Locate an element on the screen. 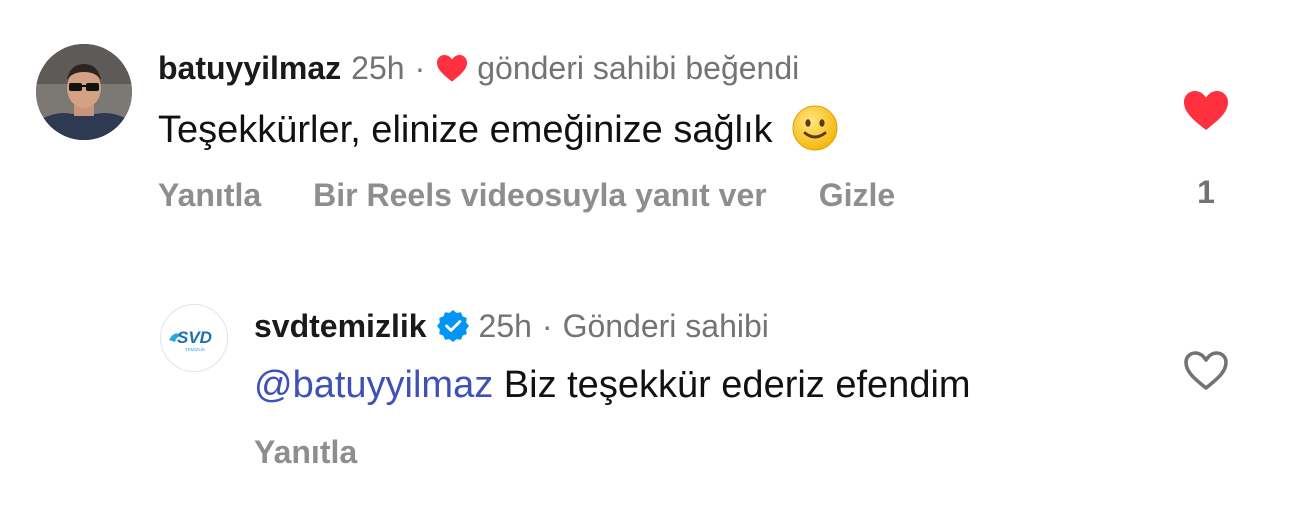 The height and width of the screenshot is (511, 1290). reply-meta: svdtemizlik 25h · Gönderi sahibi is located at coordinates (511, 326).